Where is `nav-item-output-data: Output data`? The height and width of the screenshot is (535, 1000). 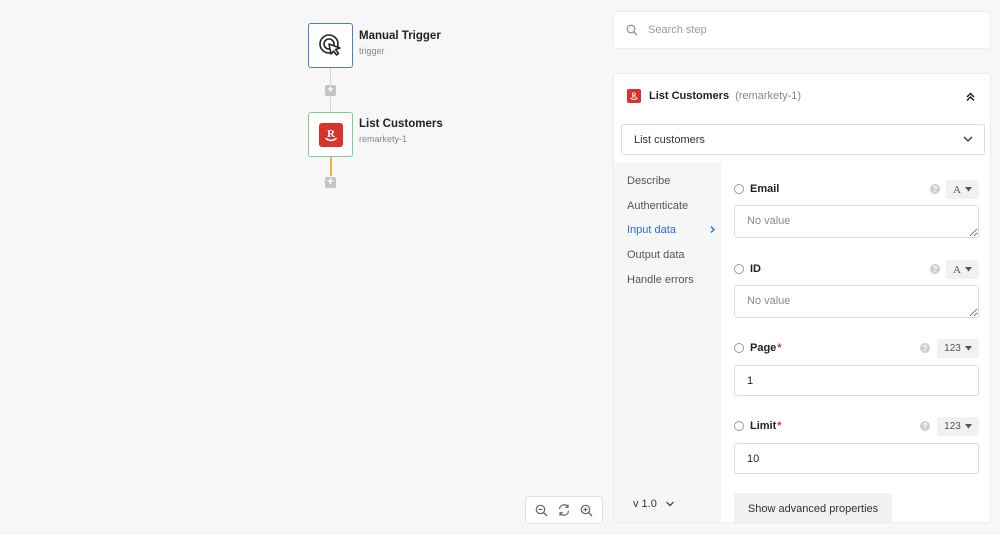 nav-item-output-data: Output data is located at coordinates (672, 255).